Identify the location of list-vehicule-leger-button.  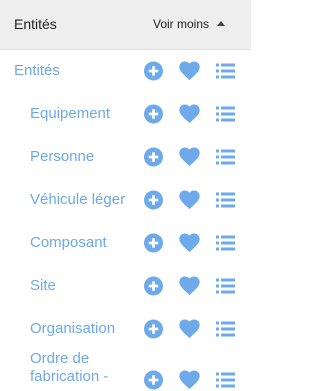
(225, 200).